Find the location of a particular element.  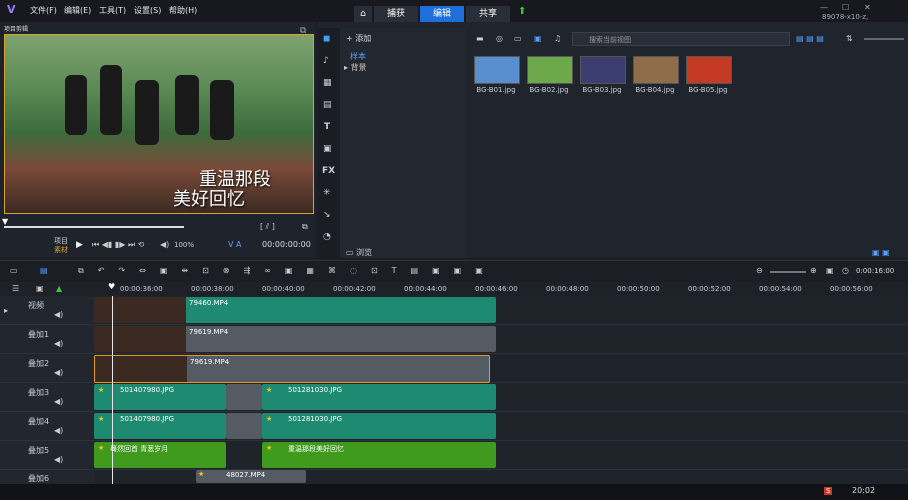

minimize-icon: — is located at coordinates (824, 7).